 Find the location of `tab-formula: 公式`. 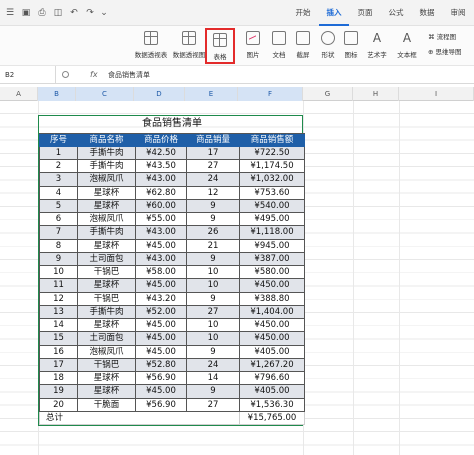

tab-formula: 公式 is located at coordinates (396, 13).